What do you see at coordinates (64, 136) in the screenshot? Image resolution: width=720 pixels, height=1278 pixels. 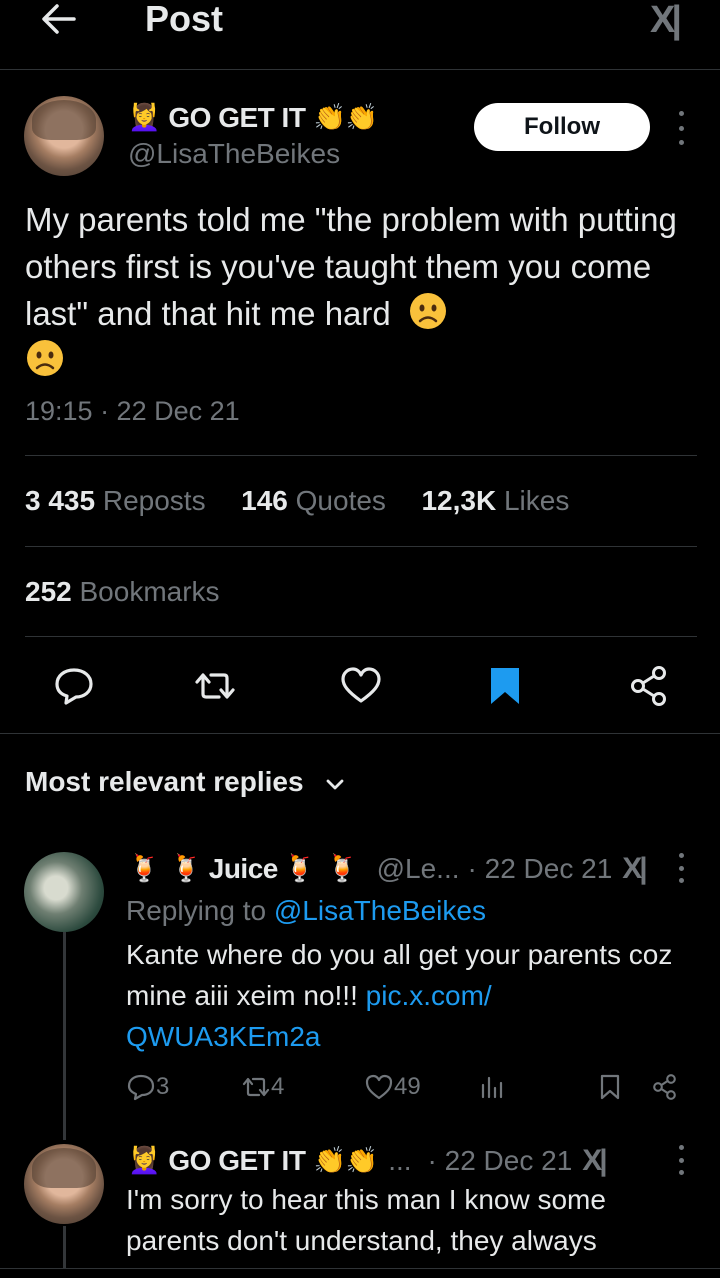 I see `avatar` at bounding box center [64, 136].